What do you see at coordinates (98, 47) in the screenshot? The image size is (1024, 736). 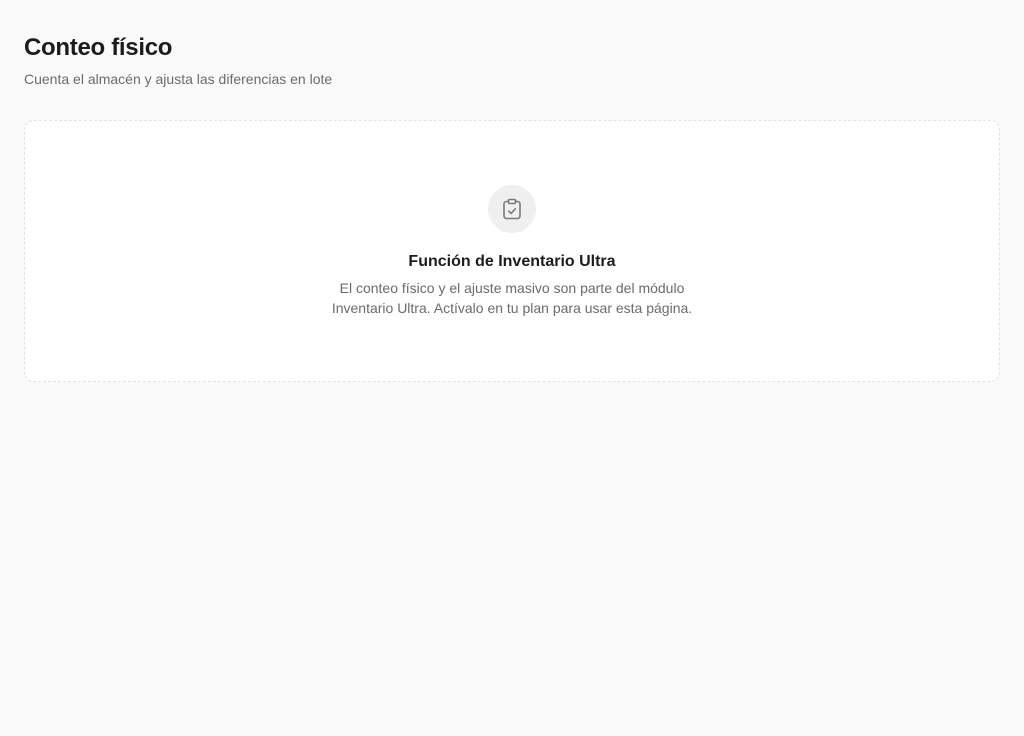 I see `page-title: Conteo físico` at bounding box center [98, 47].